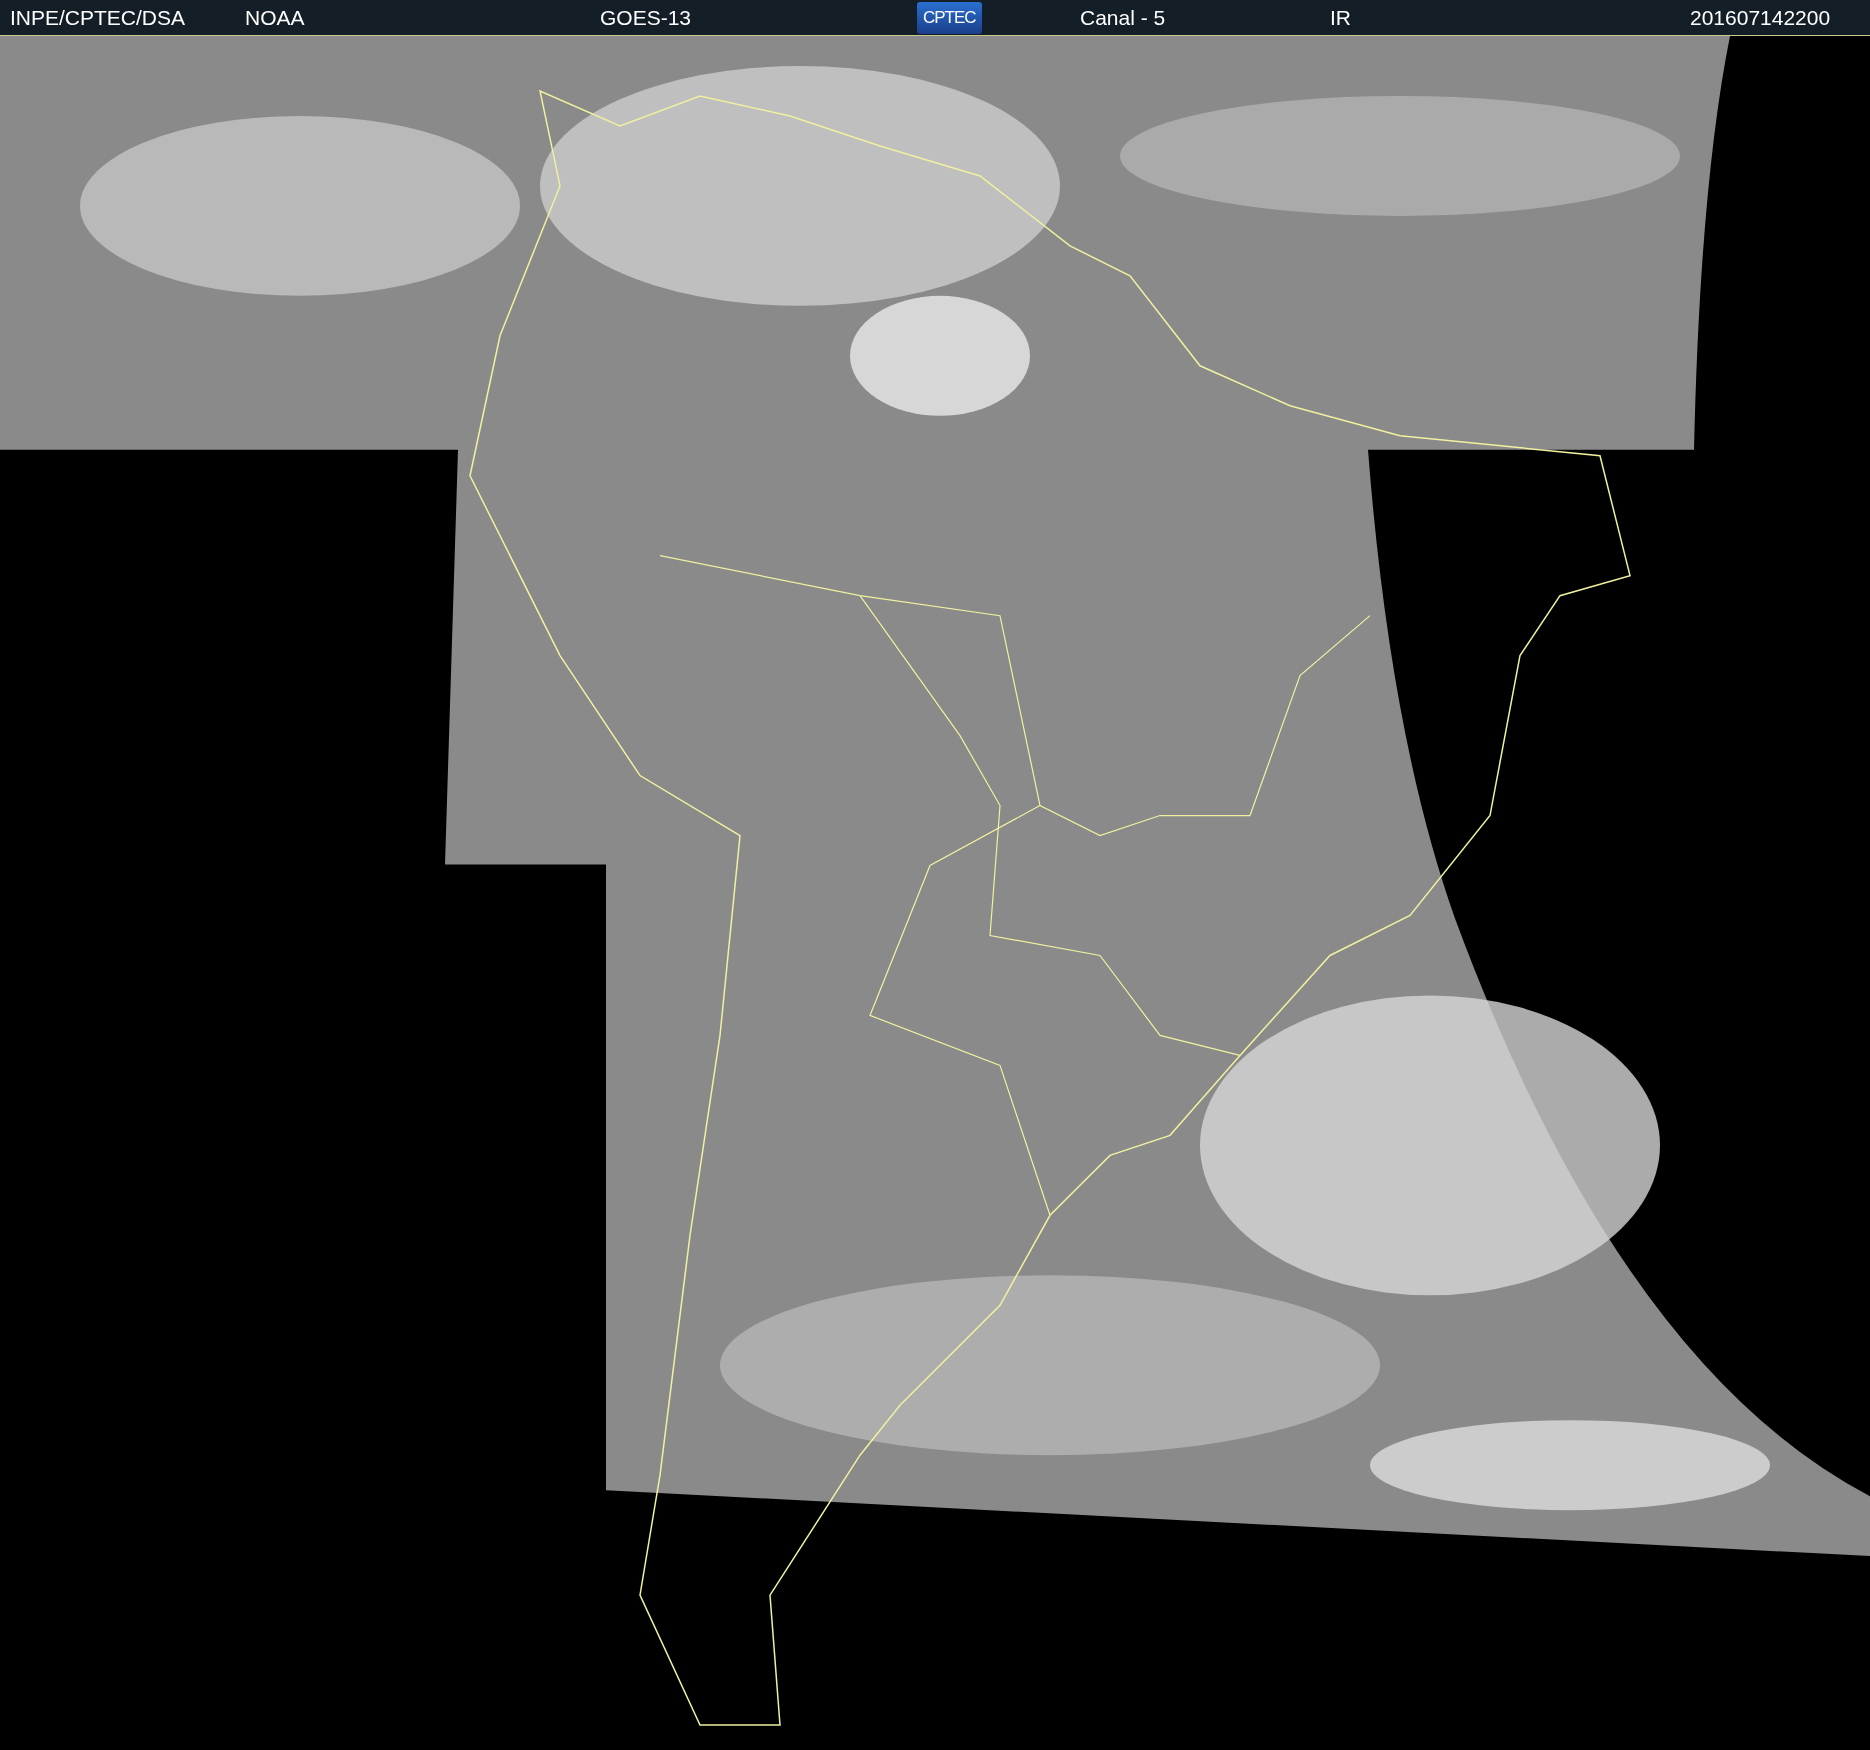 The height and width of the screenshot is (1750, 1870). I want to click on channel-label: Canal - 5, so click(1123, 17).